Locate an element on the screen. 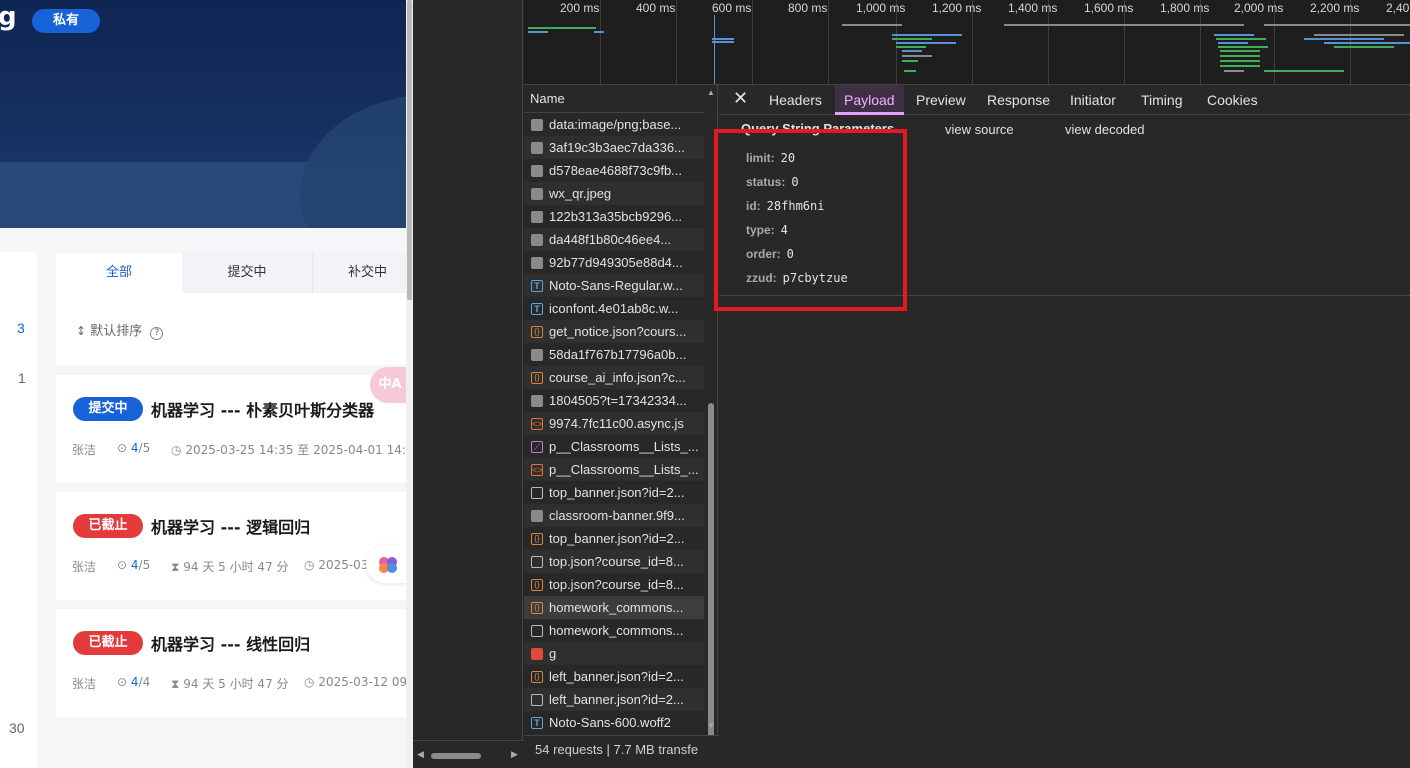  view-decoded-link: view decoded is located at coordinates (1105, 129).